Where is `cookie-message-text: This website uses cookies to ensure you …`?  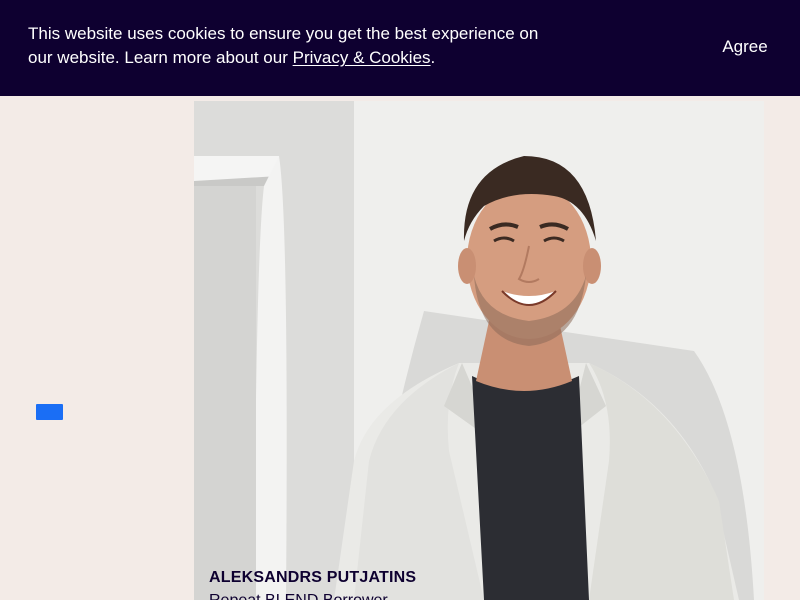
cookie-message-text: This website uses cookies to ensure you … is located at coordinates (283, 45).